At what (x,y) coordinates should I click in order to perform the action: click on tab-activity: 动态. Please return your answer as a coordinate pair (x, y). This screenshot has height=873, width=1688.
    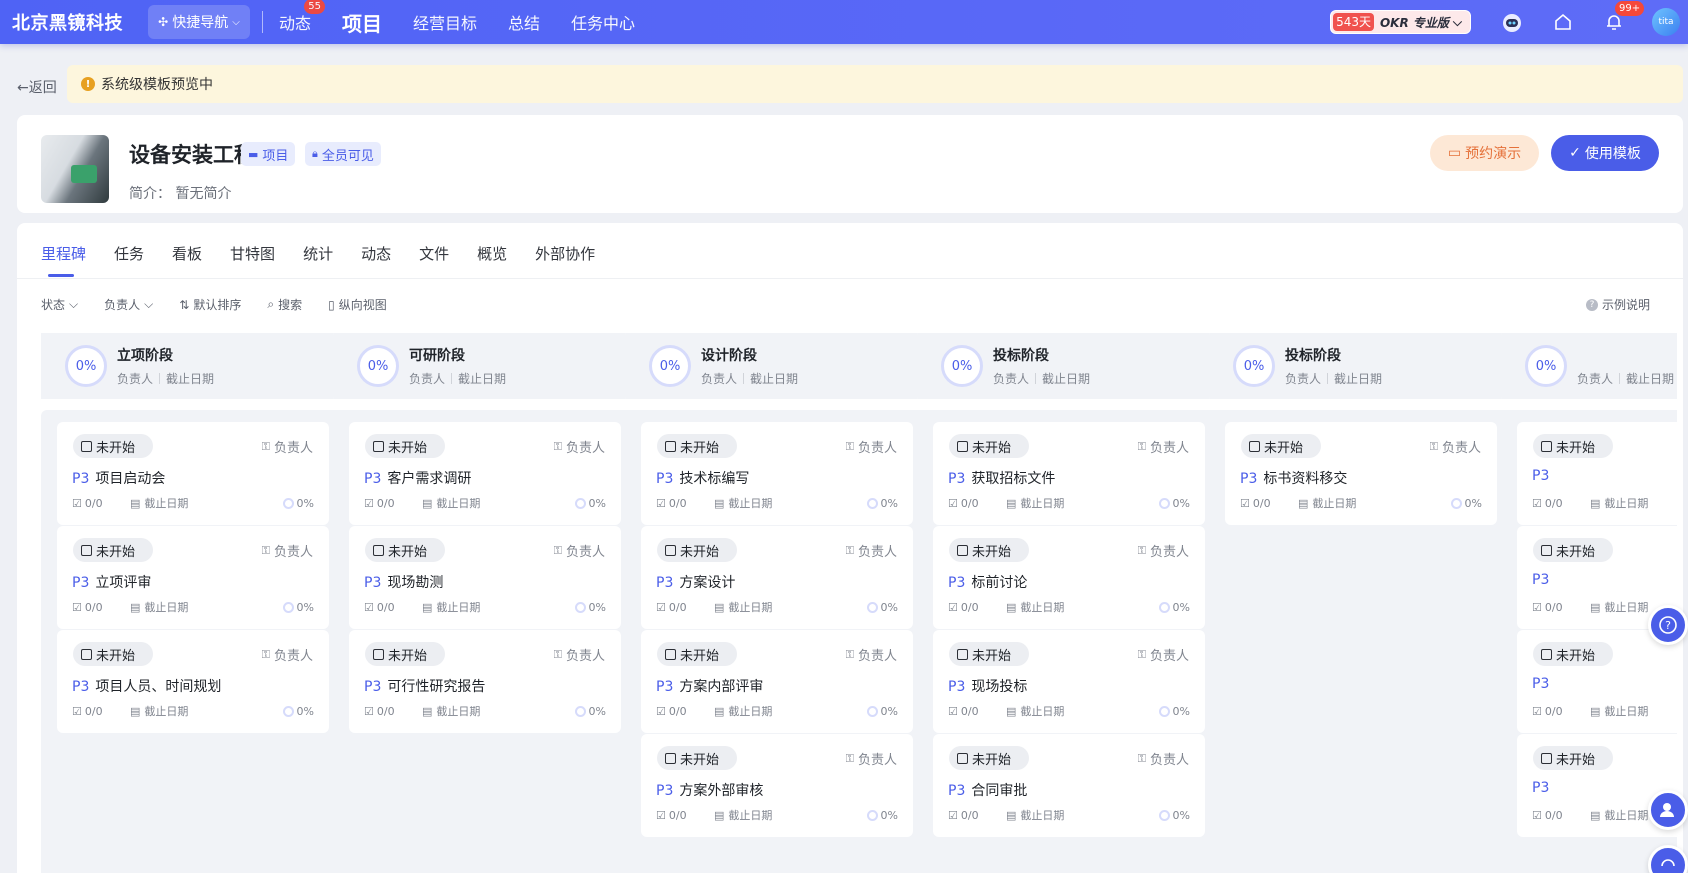
    Looking at the image, I should click on (376, 253).